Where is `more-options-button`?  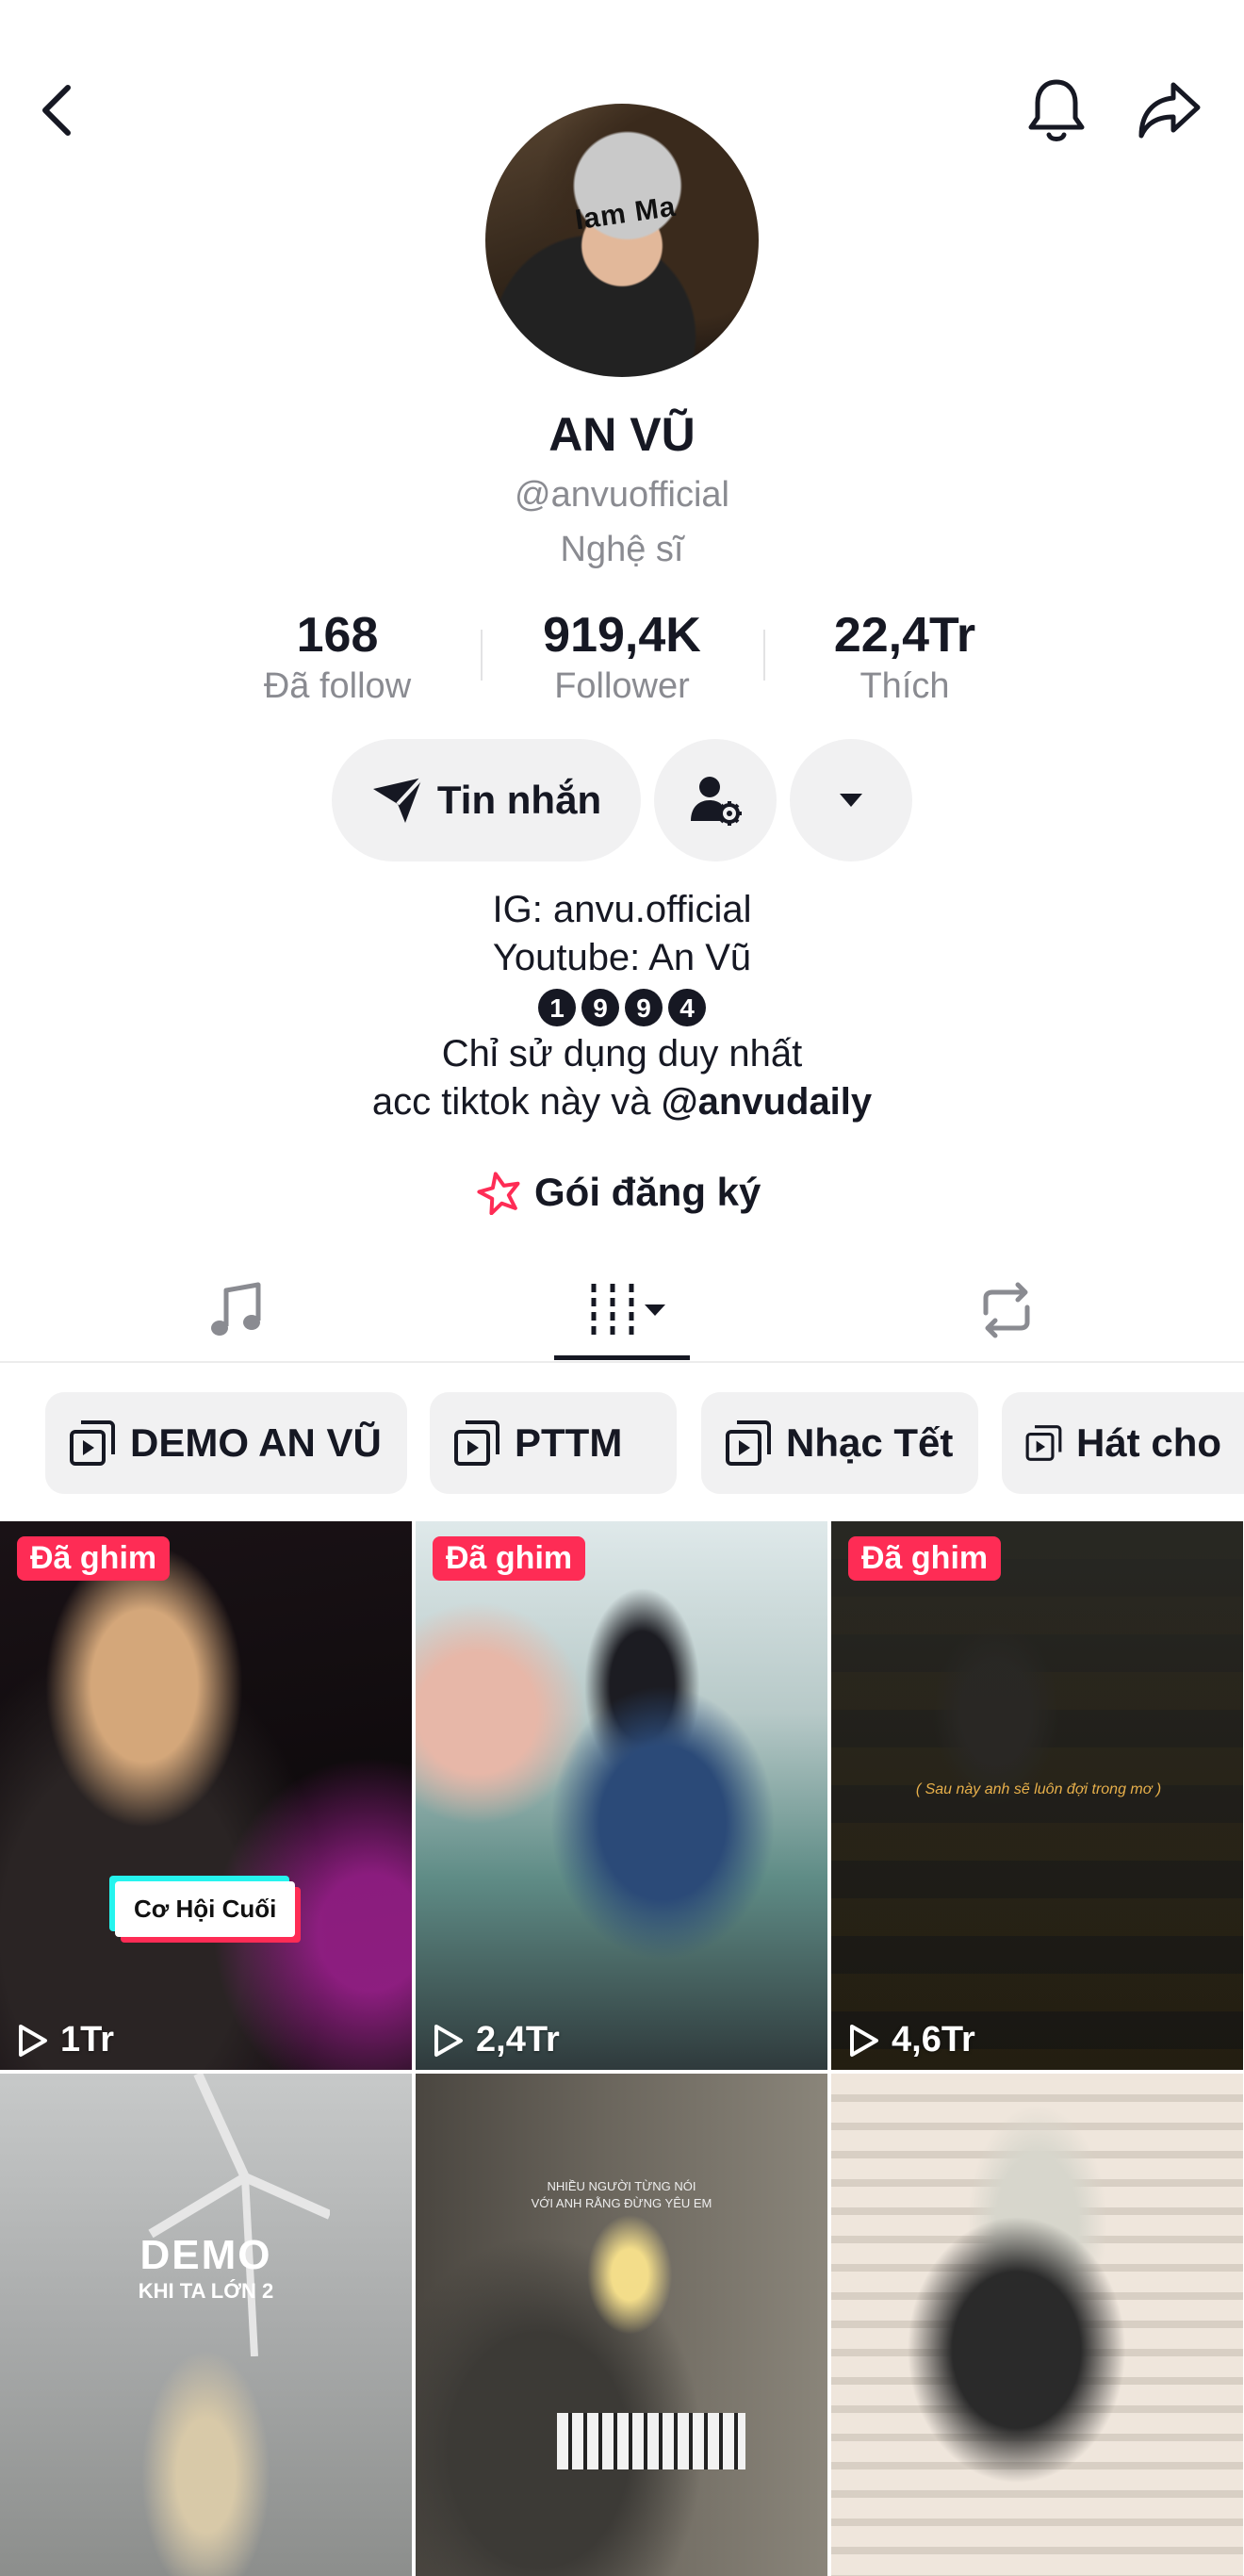
more-options-button is located at coordinates (851, 800).